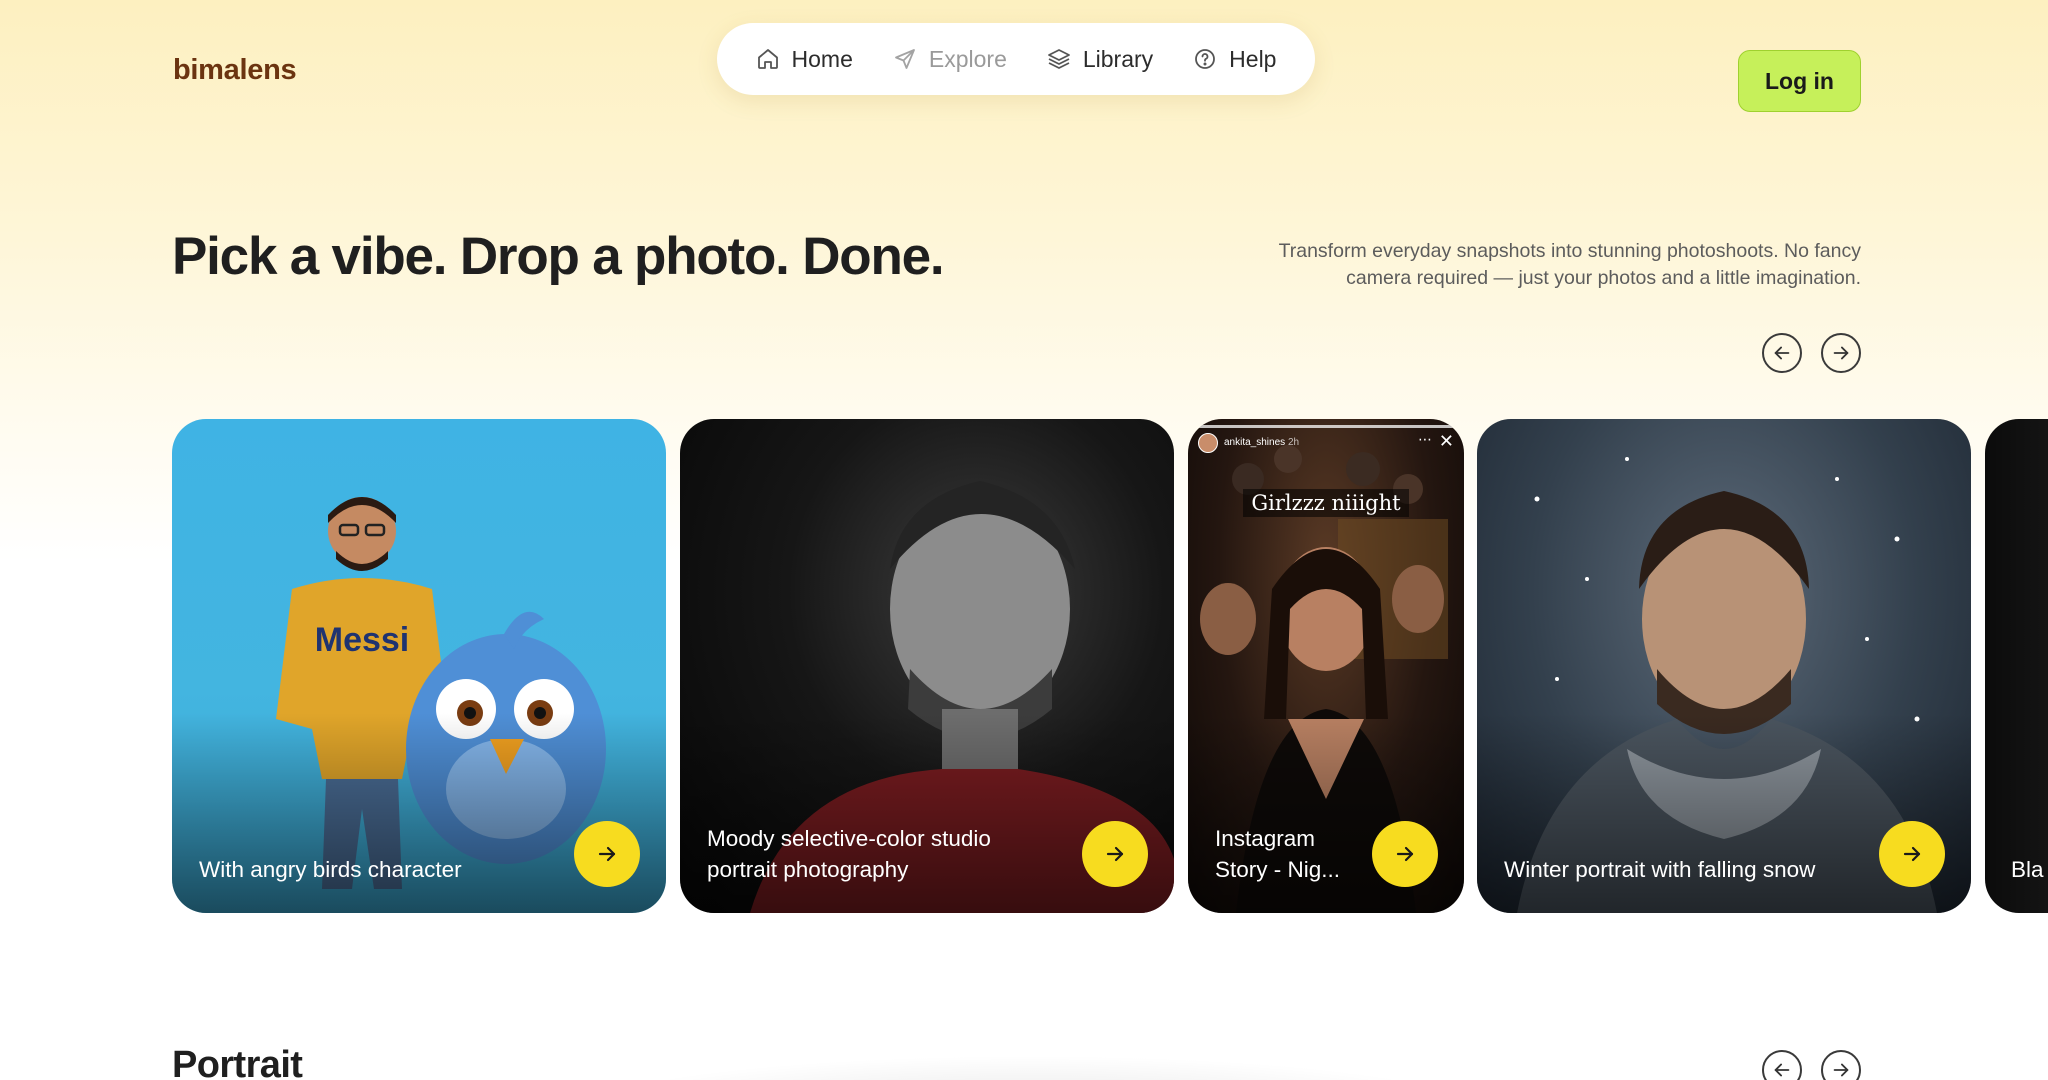  I want to click on story-username: ankita_shines 2h, so click(1261, 442).